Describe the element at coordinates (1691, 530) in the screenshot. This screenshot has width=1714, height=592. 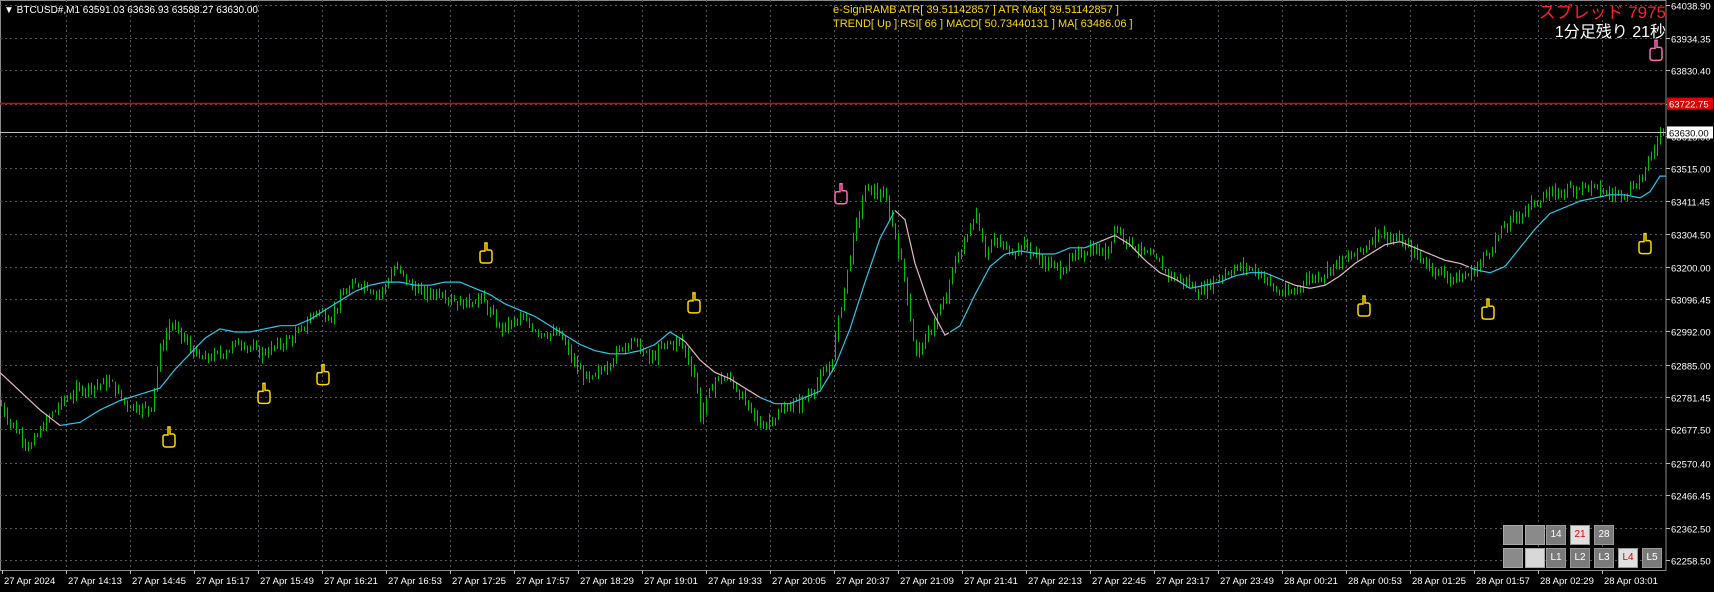
I see `y-tick-label: 62362.50` at that location.